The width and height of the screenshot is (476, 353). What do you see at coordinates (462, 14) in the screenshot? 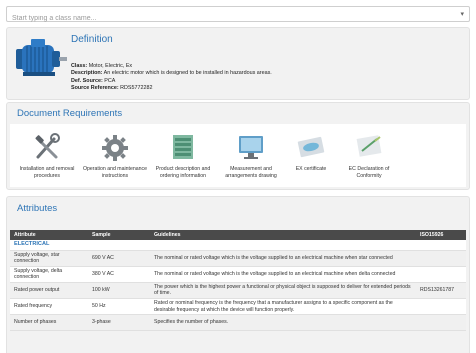
I see `chevron-down-icon: ▾` at bounding box center [462, 14].